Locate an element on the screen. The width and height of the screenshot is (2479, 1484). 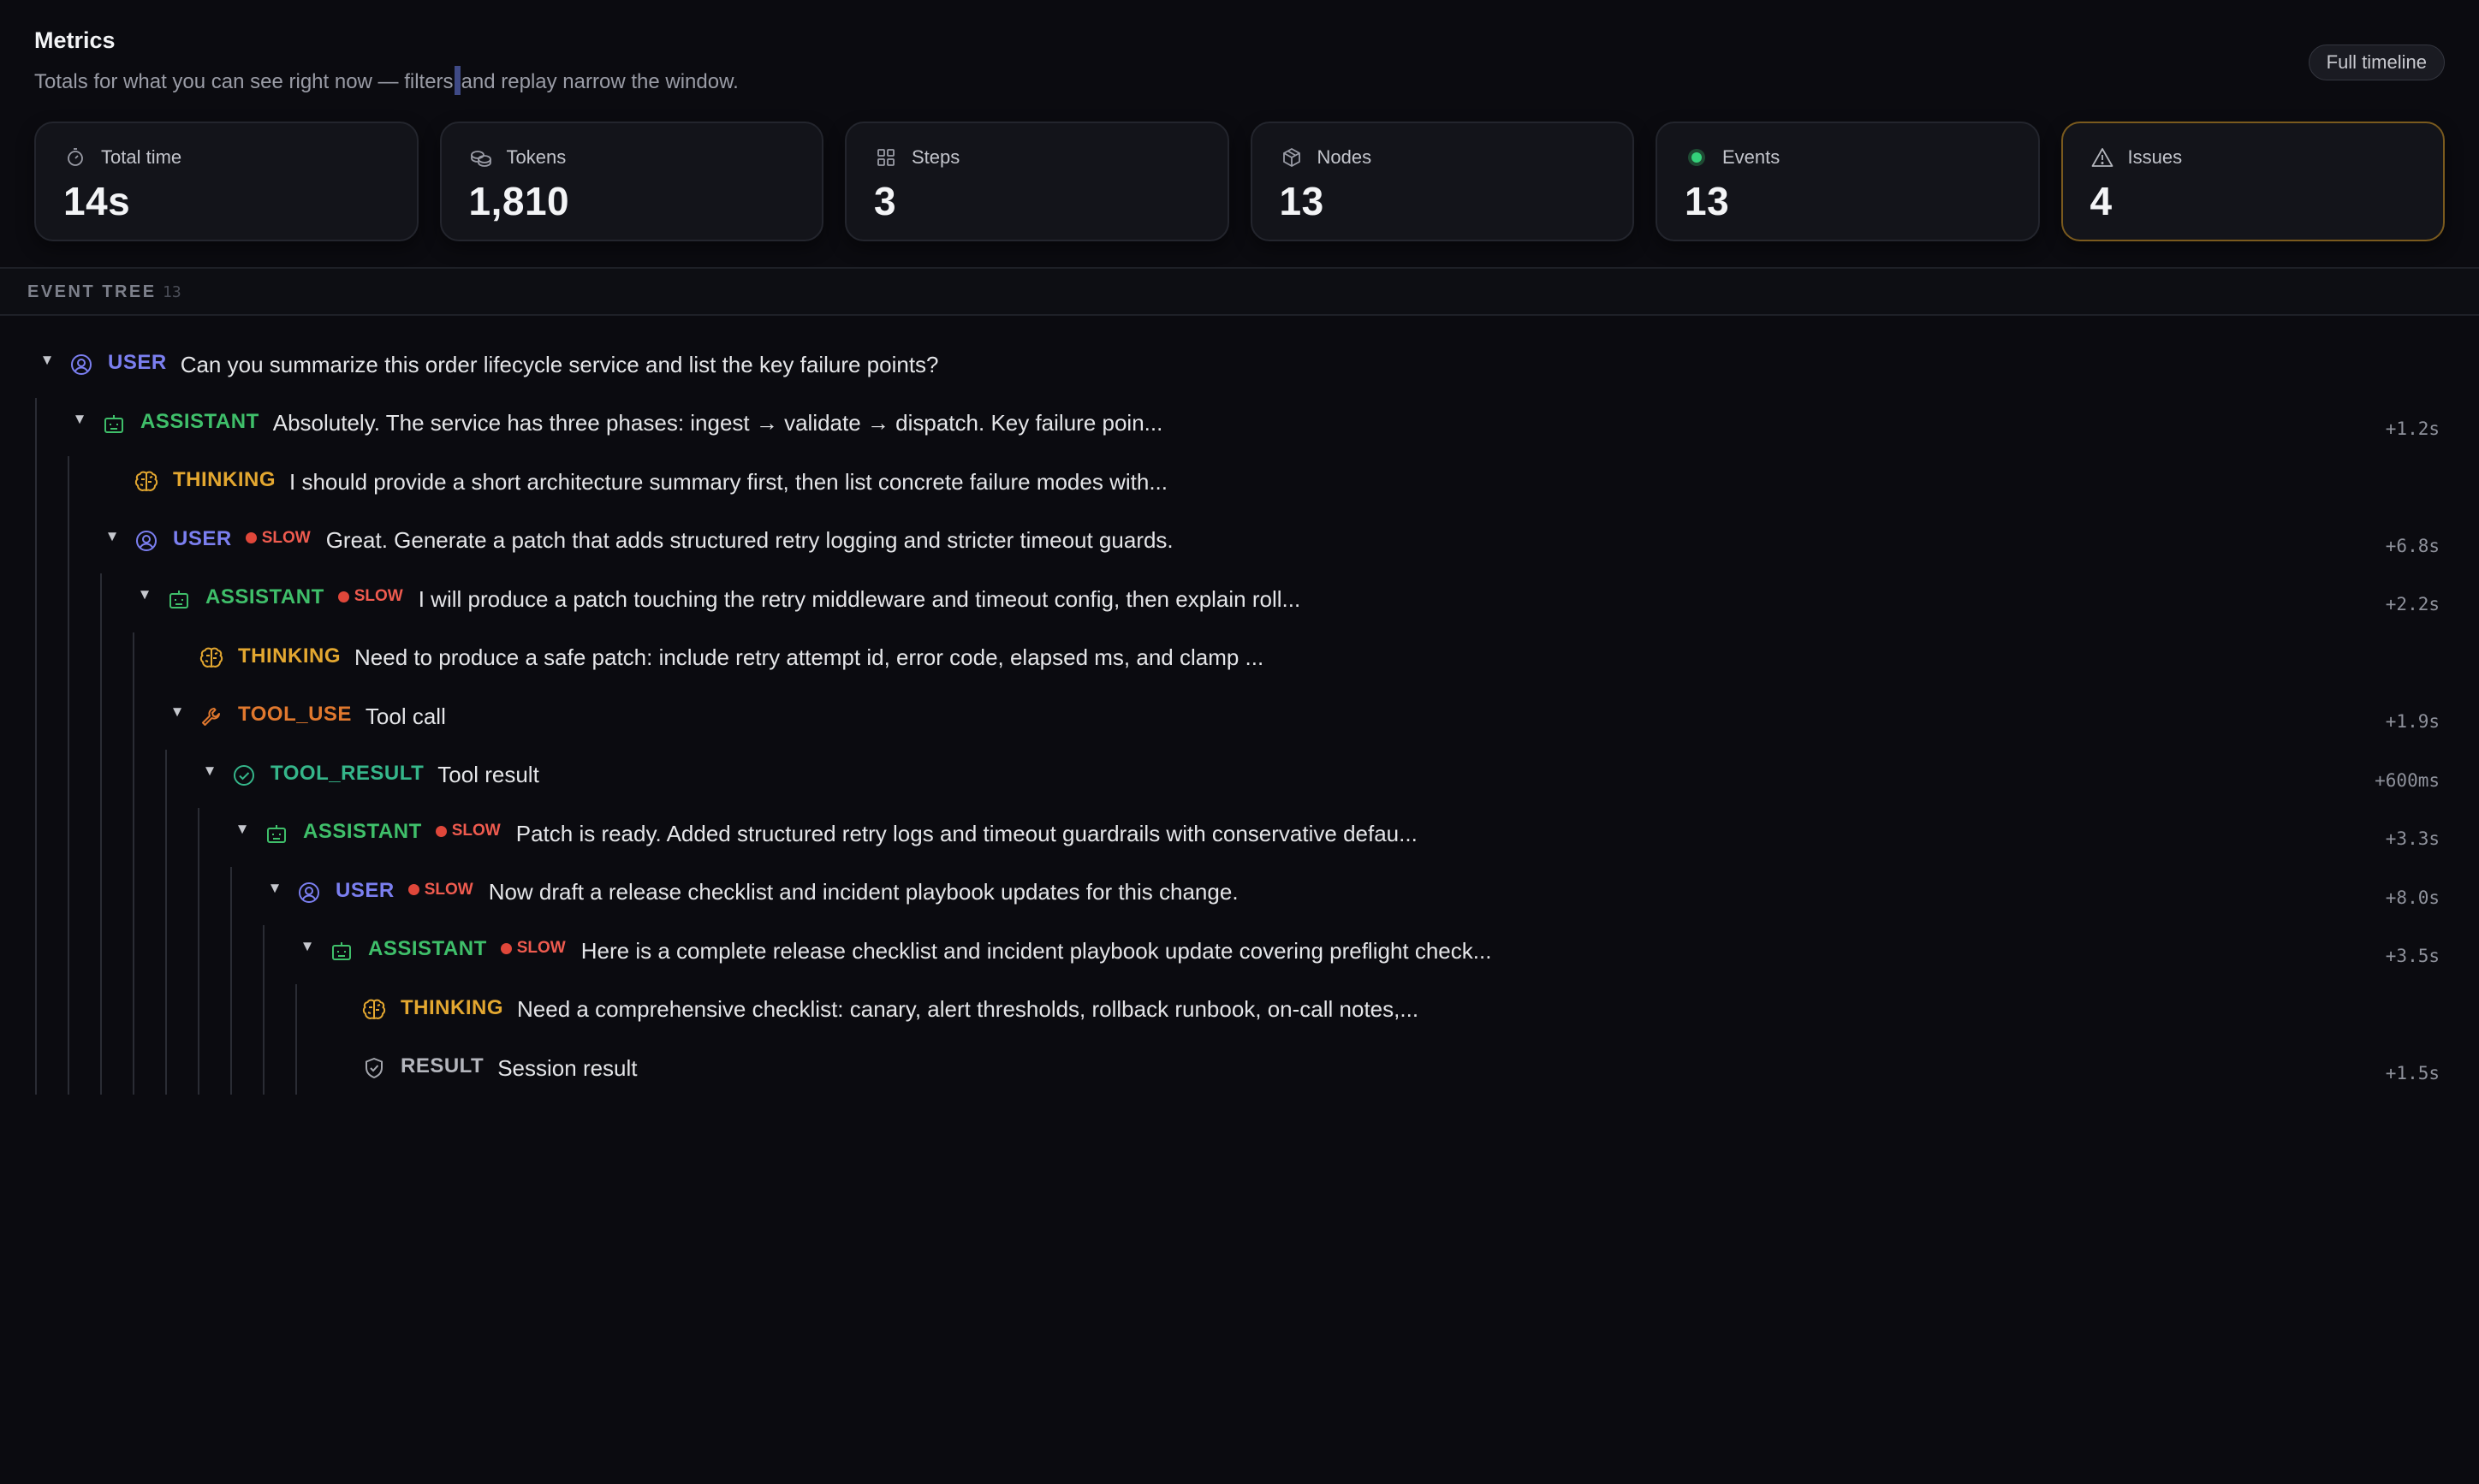
event-message: Session result is located at coordinates (567, 1068).